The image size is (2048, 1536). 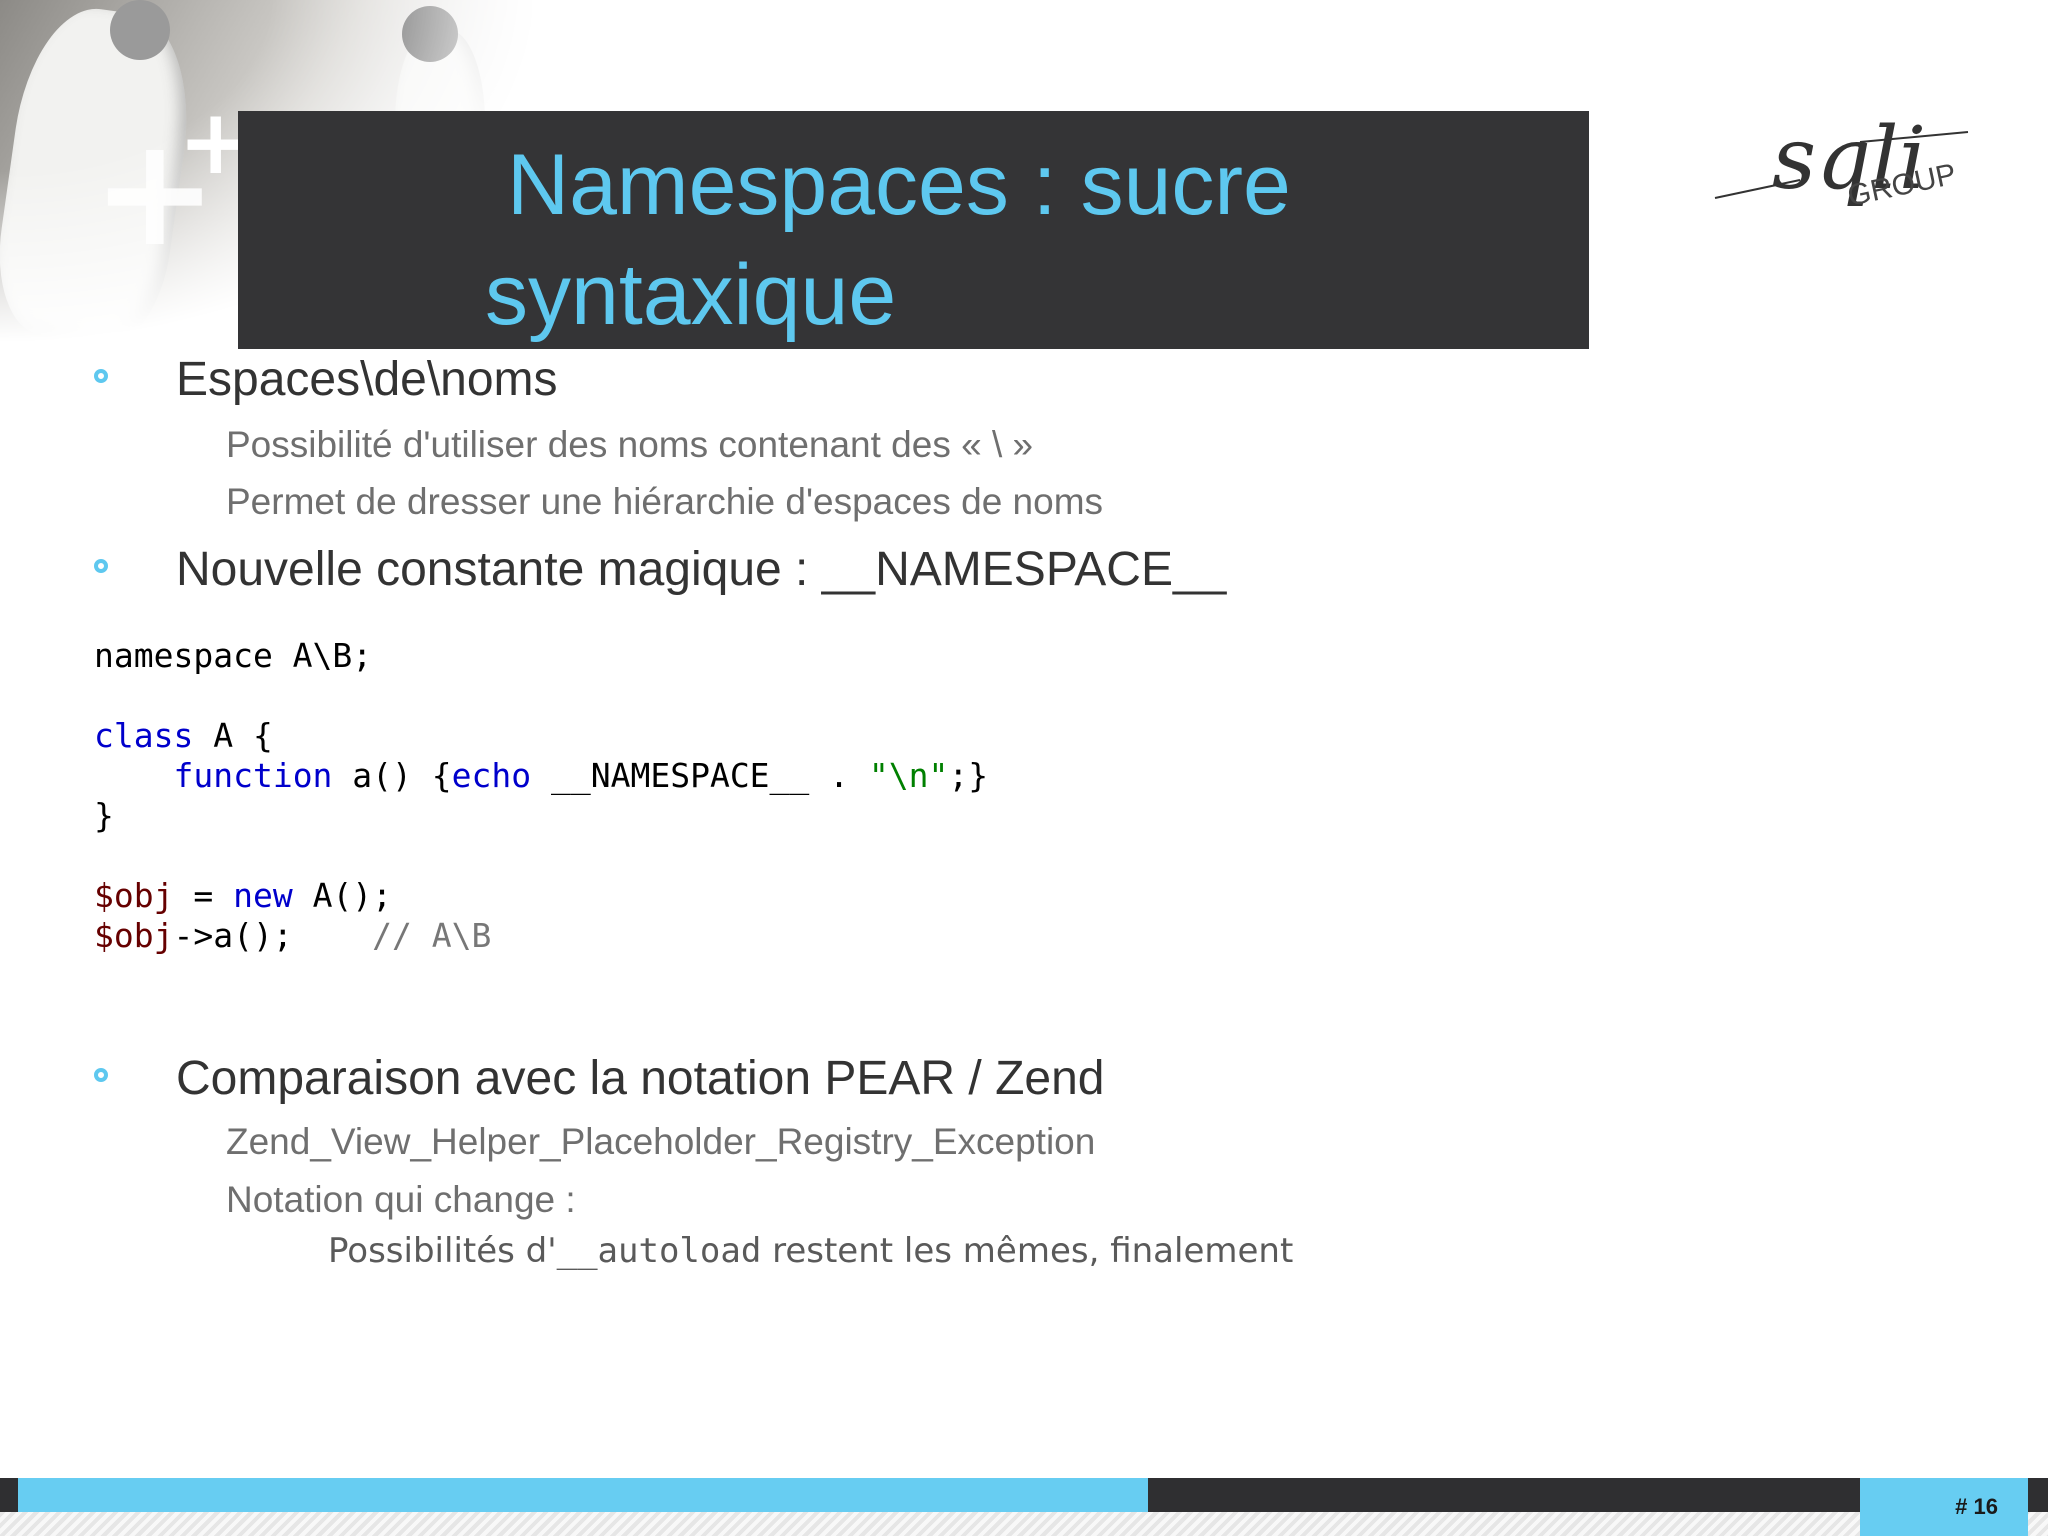 I want to click on footer-progress-bar, so click(x=583, y=1495).